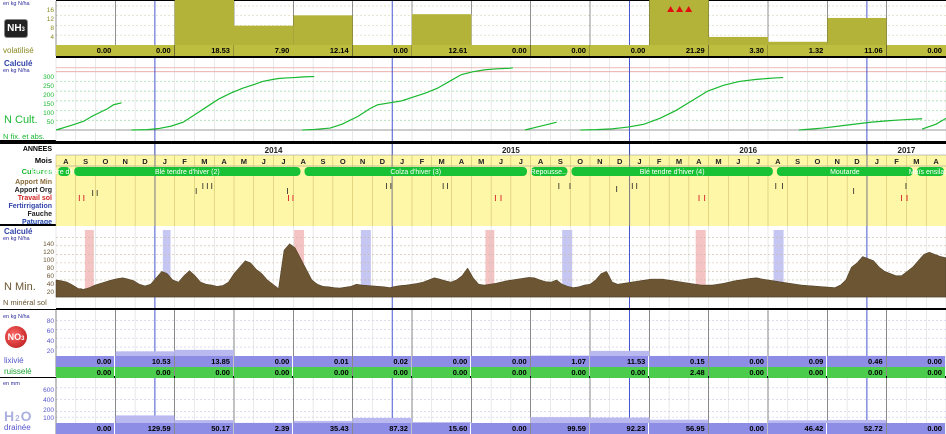 The width and height of the screenshot is (946, 434). What do you see at coordinates (748, 150) in the screenshot?
I see `year-label: 2016` at bounding box center [748, 150].